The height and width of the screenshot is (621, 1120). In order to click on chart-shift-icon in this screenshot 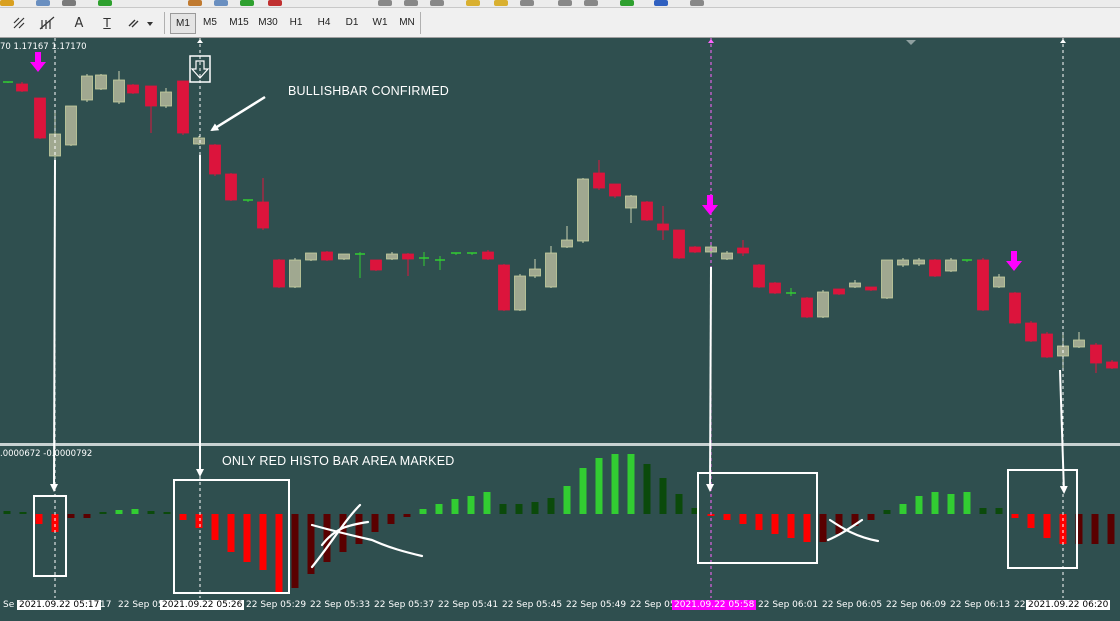, I will do `click(385, 3)`.